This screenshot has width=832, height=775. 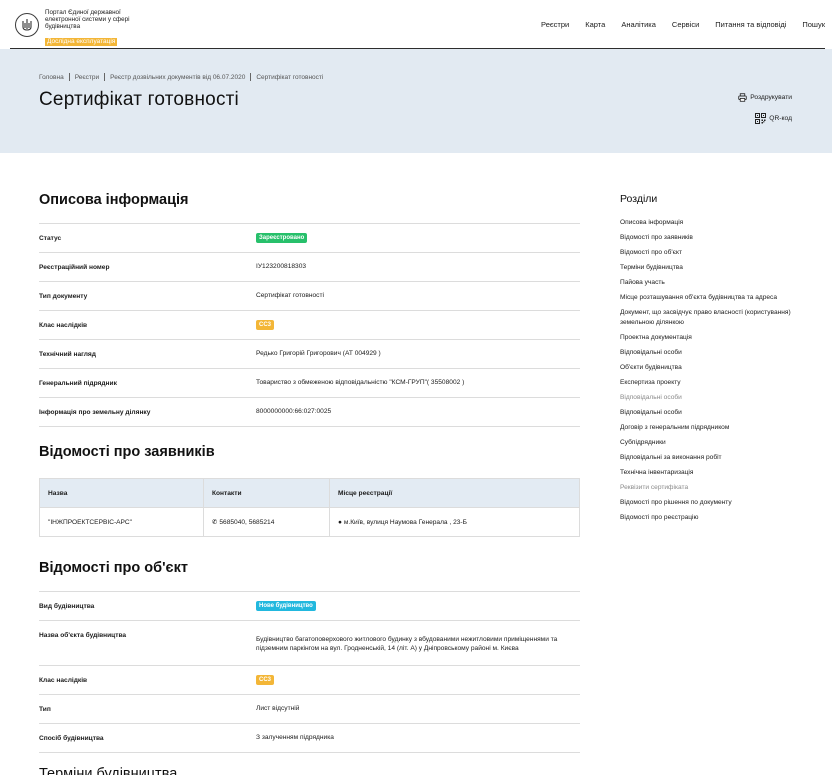 I want to click on beta-badge: Дослідна експлуатація, so click(x=81, y=42).